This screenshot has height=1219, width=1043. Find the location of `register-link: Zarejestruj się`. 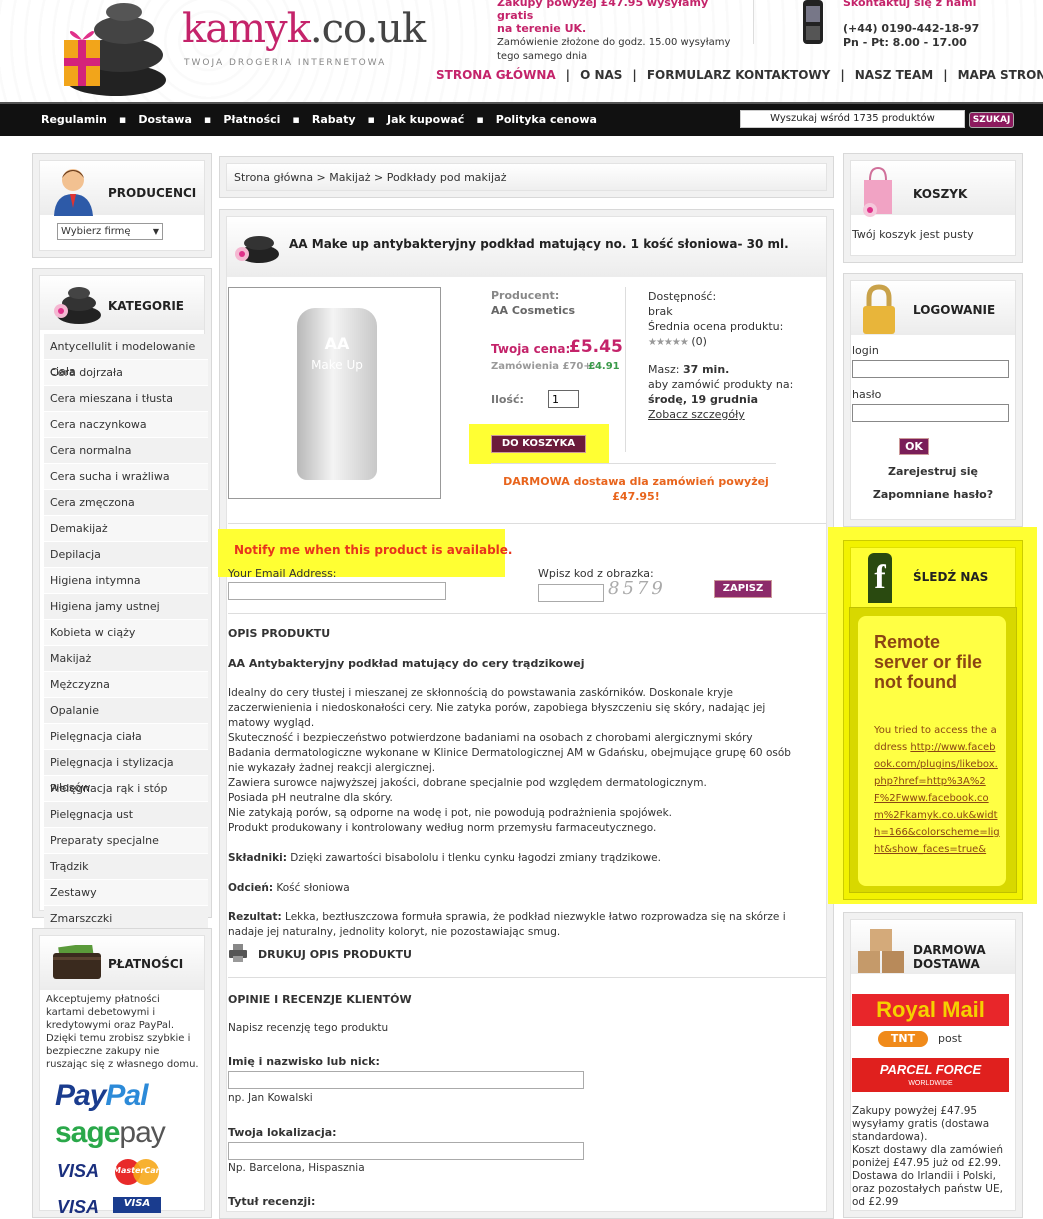

register-link: Zarejestruj się is located at coordinates (933, 471).